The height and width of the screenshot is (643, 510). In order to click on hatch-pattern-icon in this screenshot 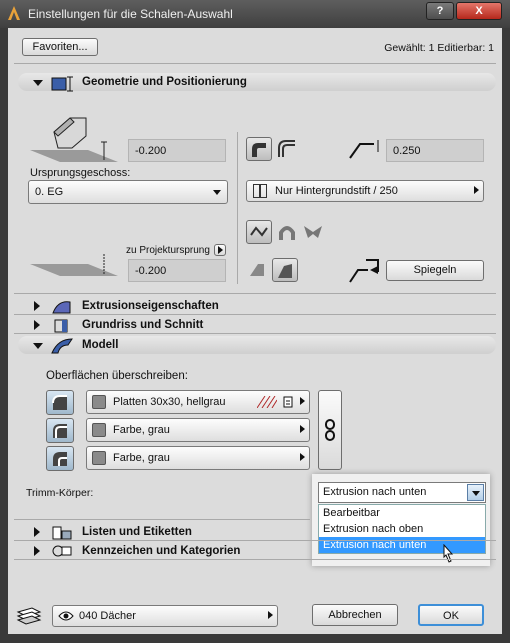, I will do `click(267, 402)`.